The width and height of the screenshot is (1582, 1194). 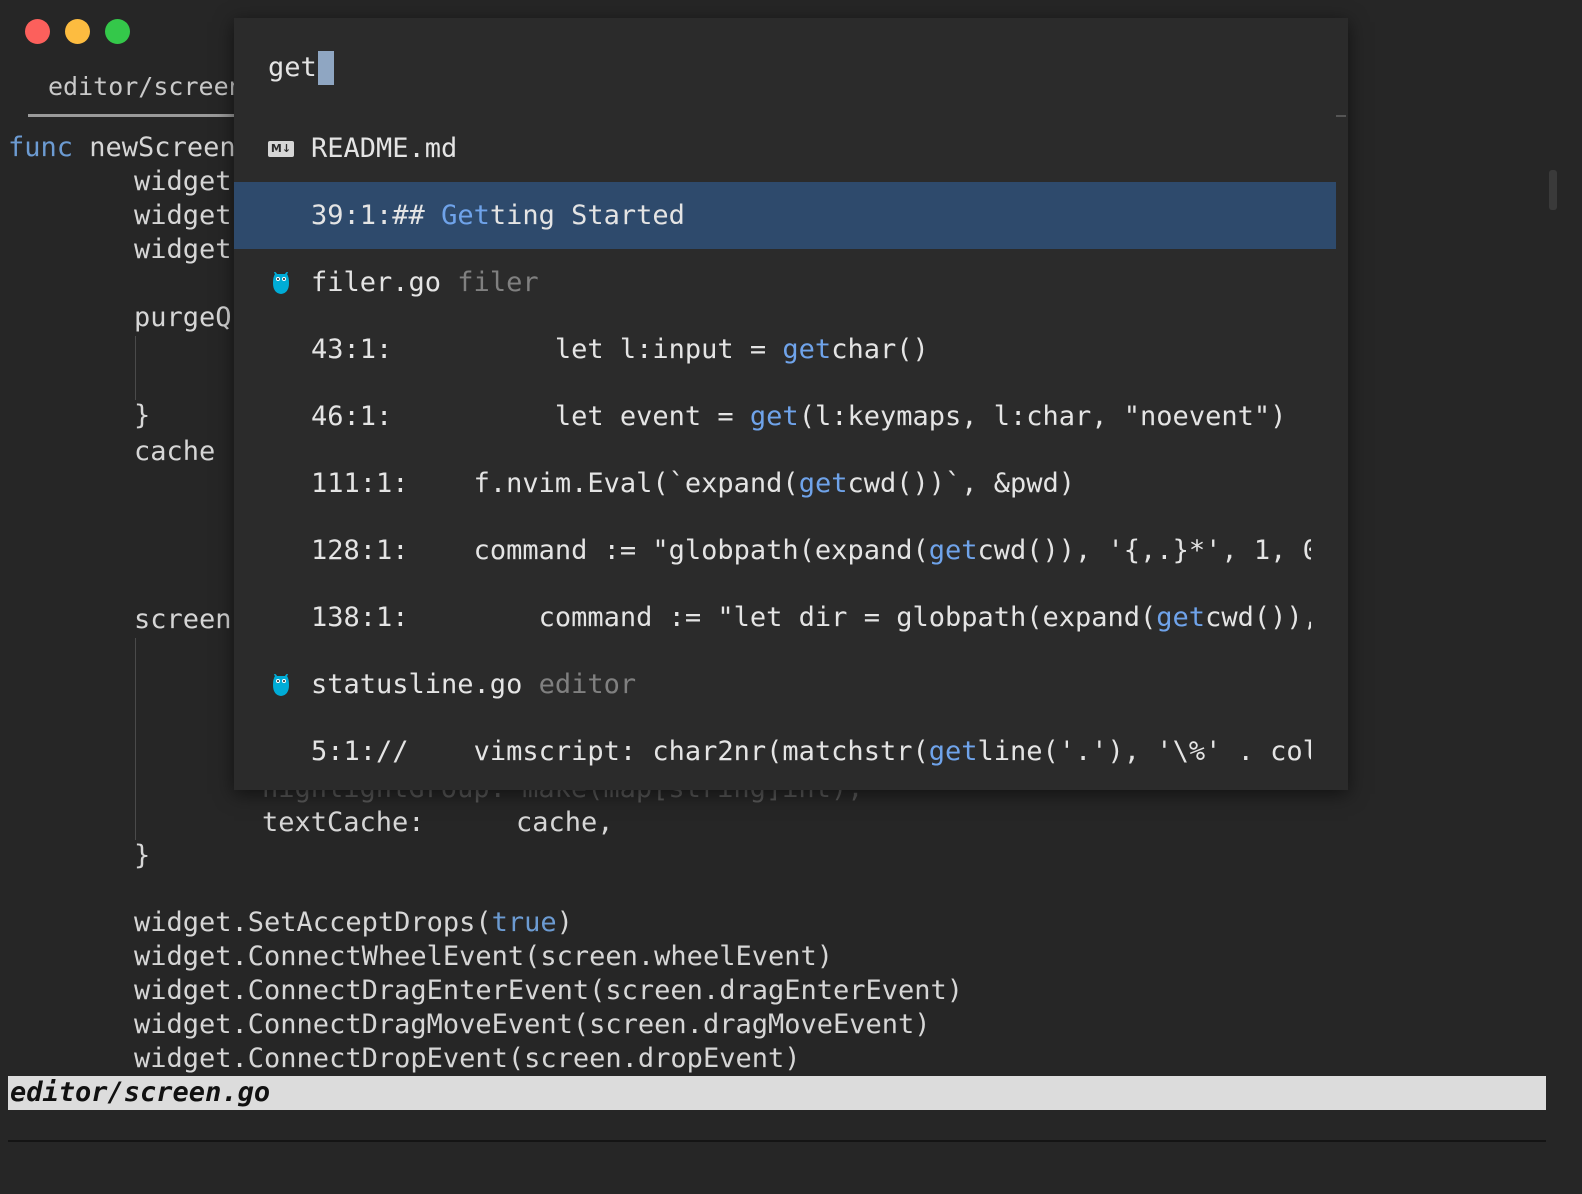 I want to click on struct-field: textCache:, so click(x=343, y=822).